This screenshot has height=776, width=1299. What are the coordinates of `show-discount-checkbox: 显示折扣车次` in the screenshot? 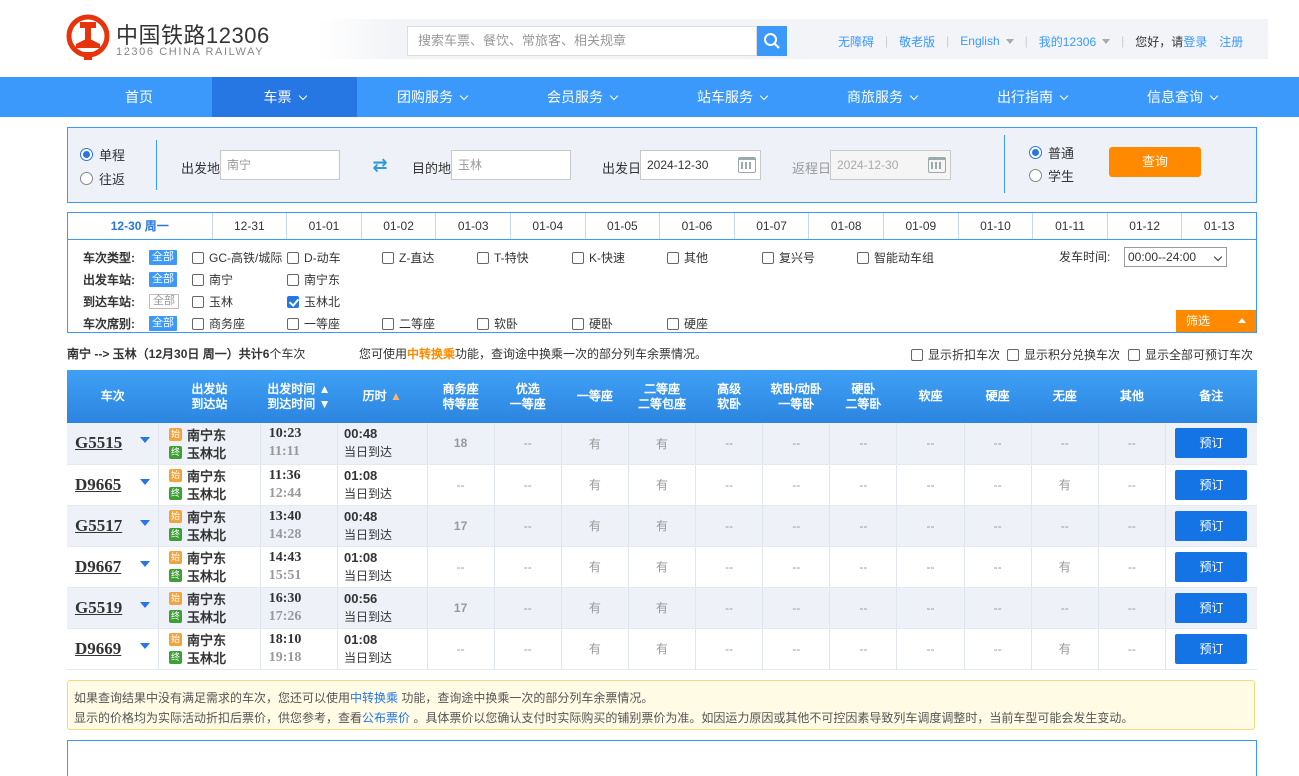 It's located at (955, 354).